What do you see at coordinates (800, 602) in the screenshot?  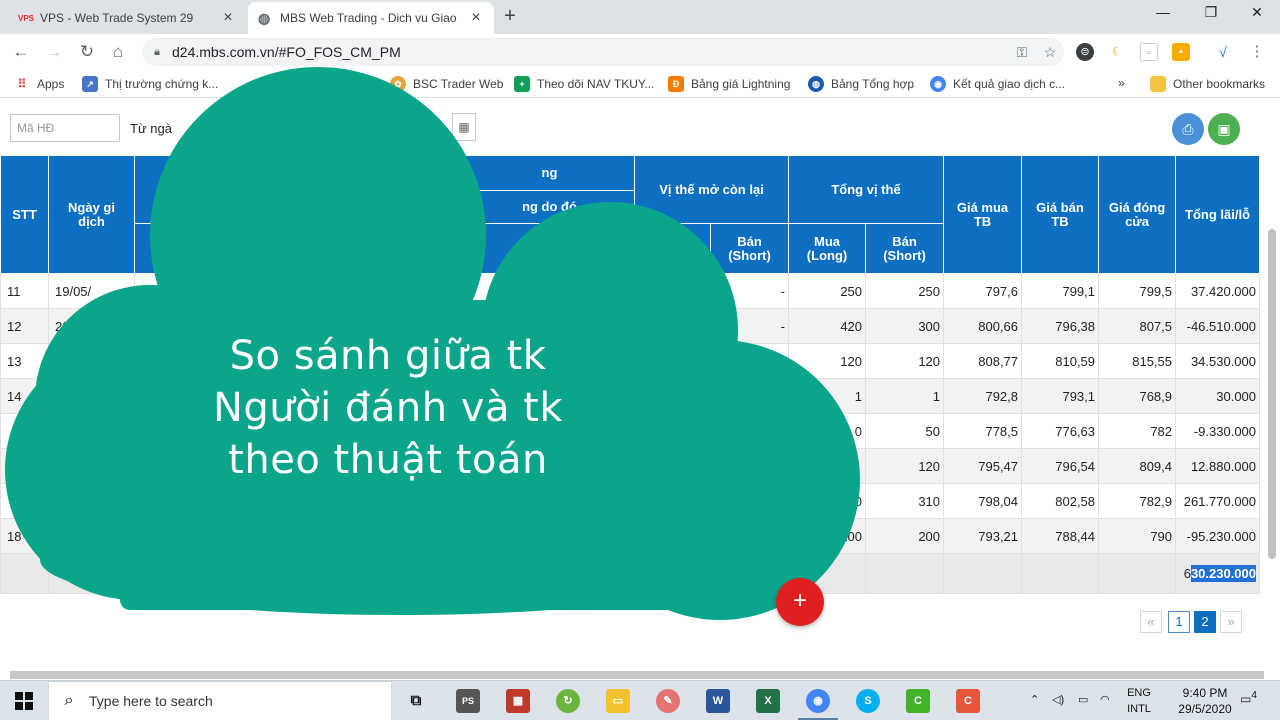 I see `add-fab-button: +` at bounding box center [800, 602].